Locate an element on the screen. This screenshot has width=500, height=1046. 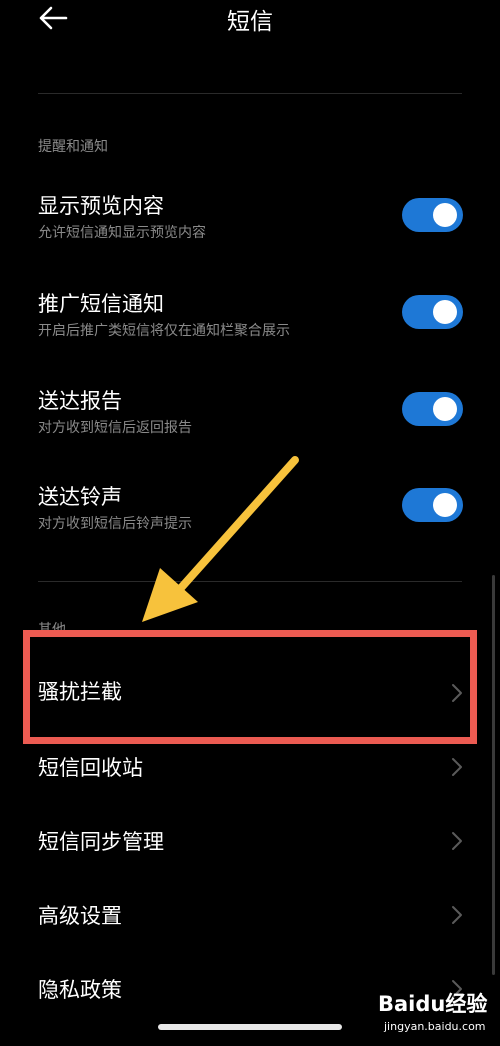
highlight-box is located at coordinates (250, 687).